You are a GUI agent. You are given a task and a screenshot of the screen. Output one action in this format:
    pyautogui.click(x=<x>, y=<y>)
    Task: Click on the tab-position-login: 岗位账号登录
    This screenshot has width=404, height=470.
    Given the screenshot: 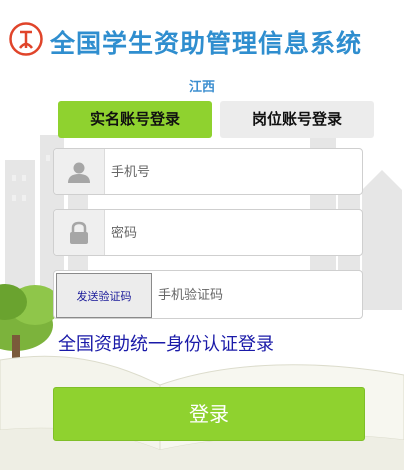 What is the action you would take?
    pyautogui.click(x=297, y=119)
    